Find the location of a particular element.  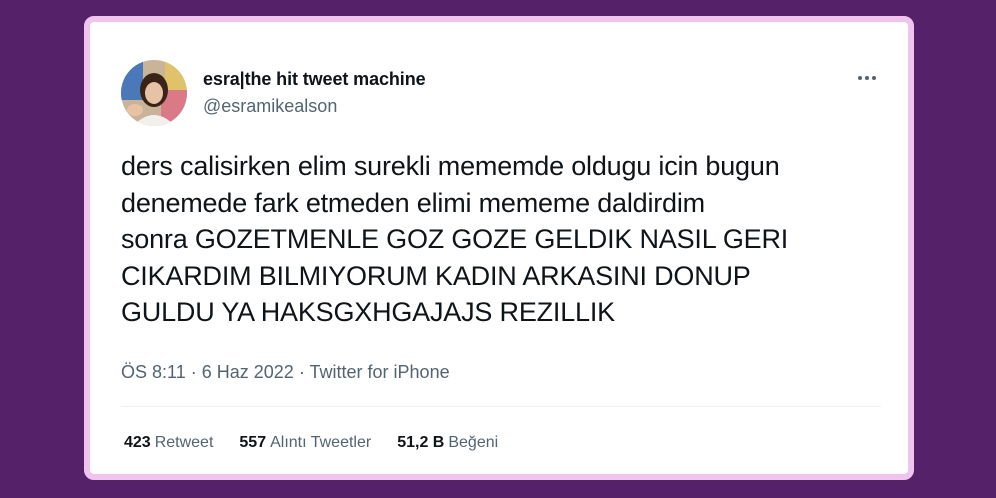

avatar is located at coordinates (154, 93).